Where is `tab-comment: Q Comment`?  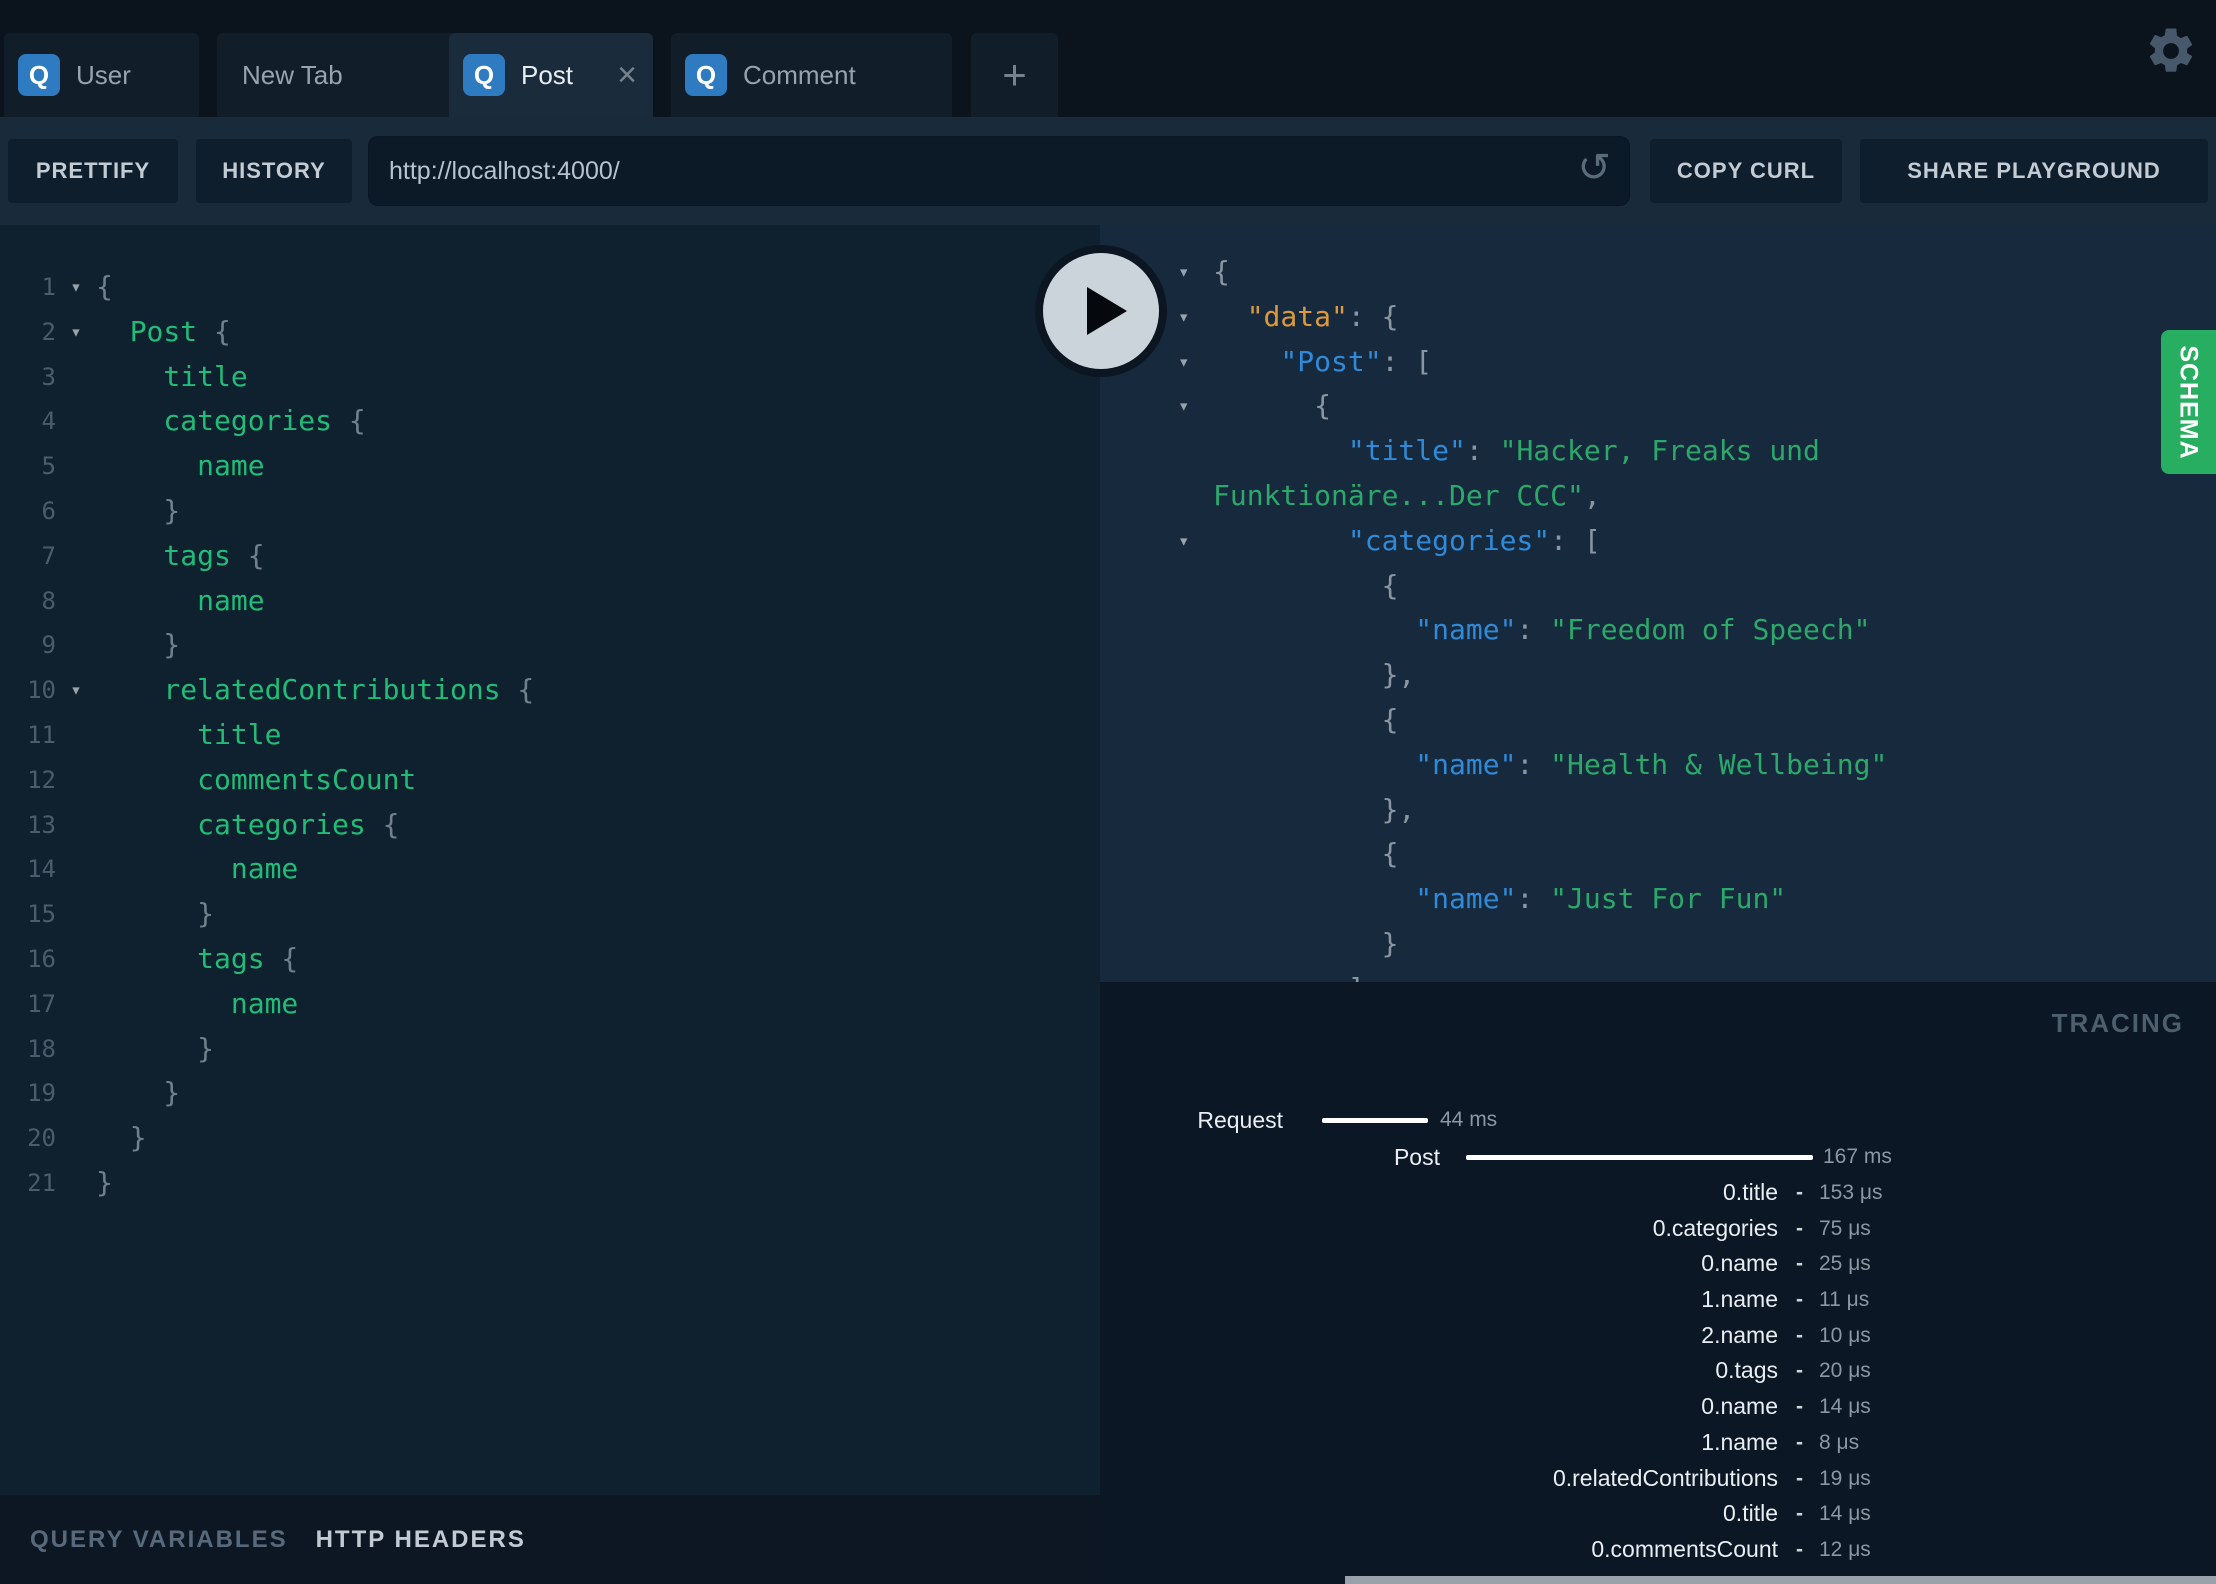
tab-comment: Q Comment is located at coordinates (811, 75).